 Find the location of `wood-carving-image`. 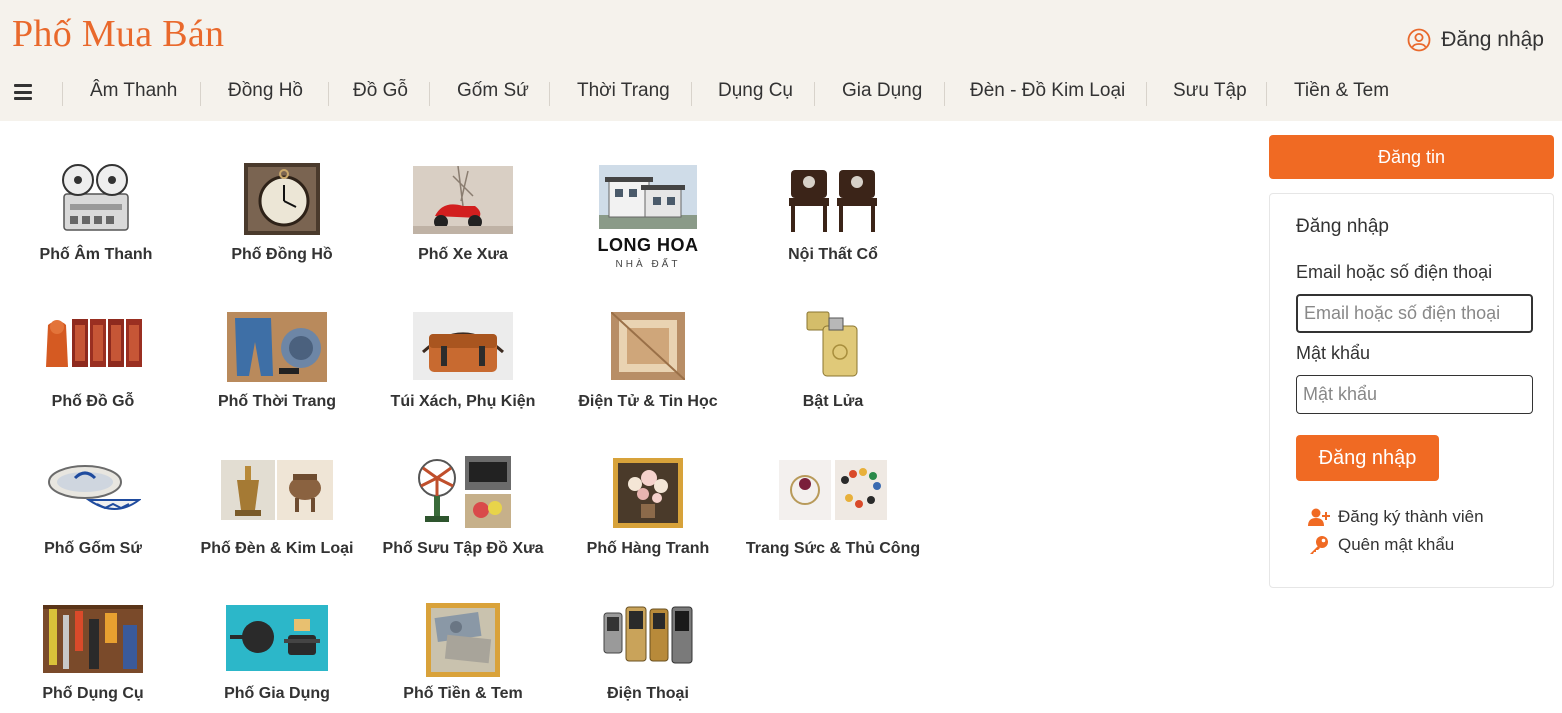

wood-carving-image is located at coordinates (94, 343).